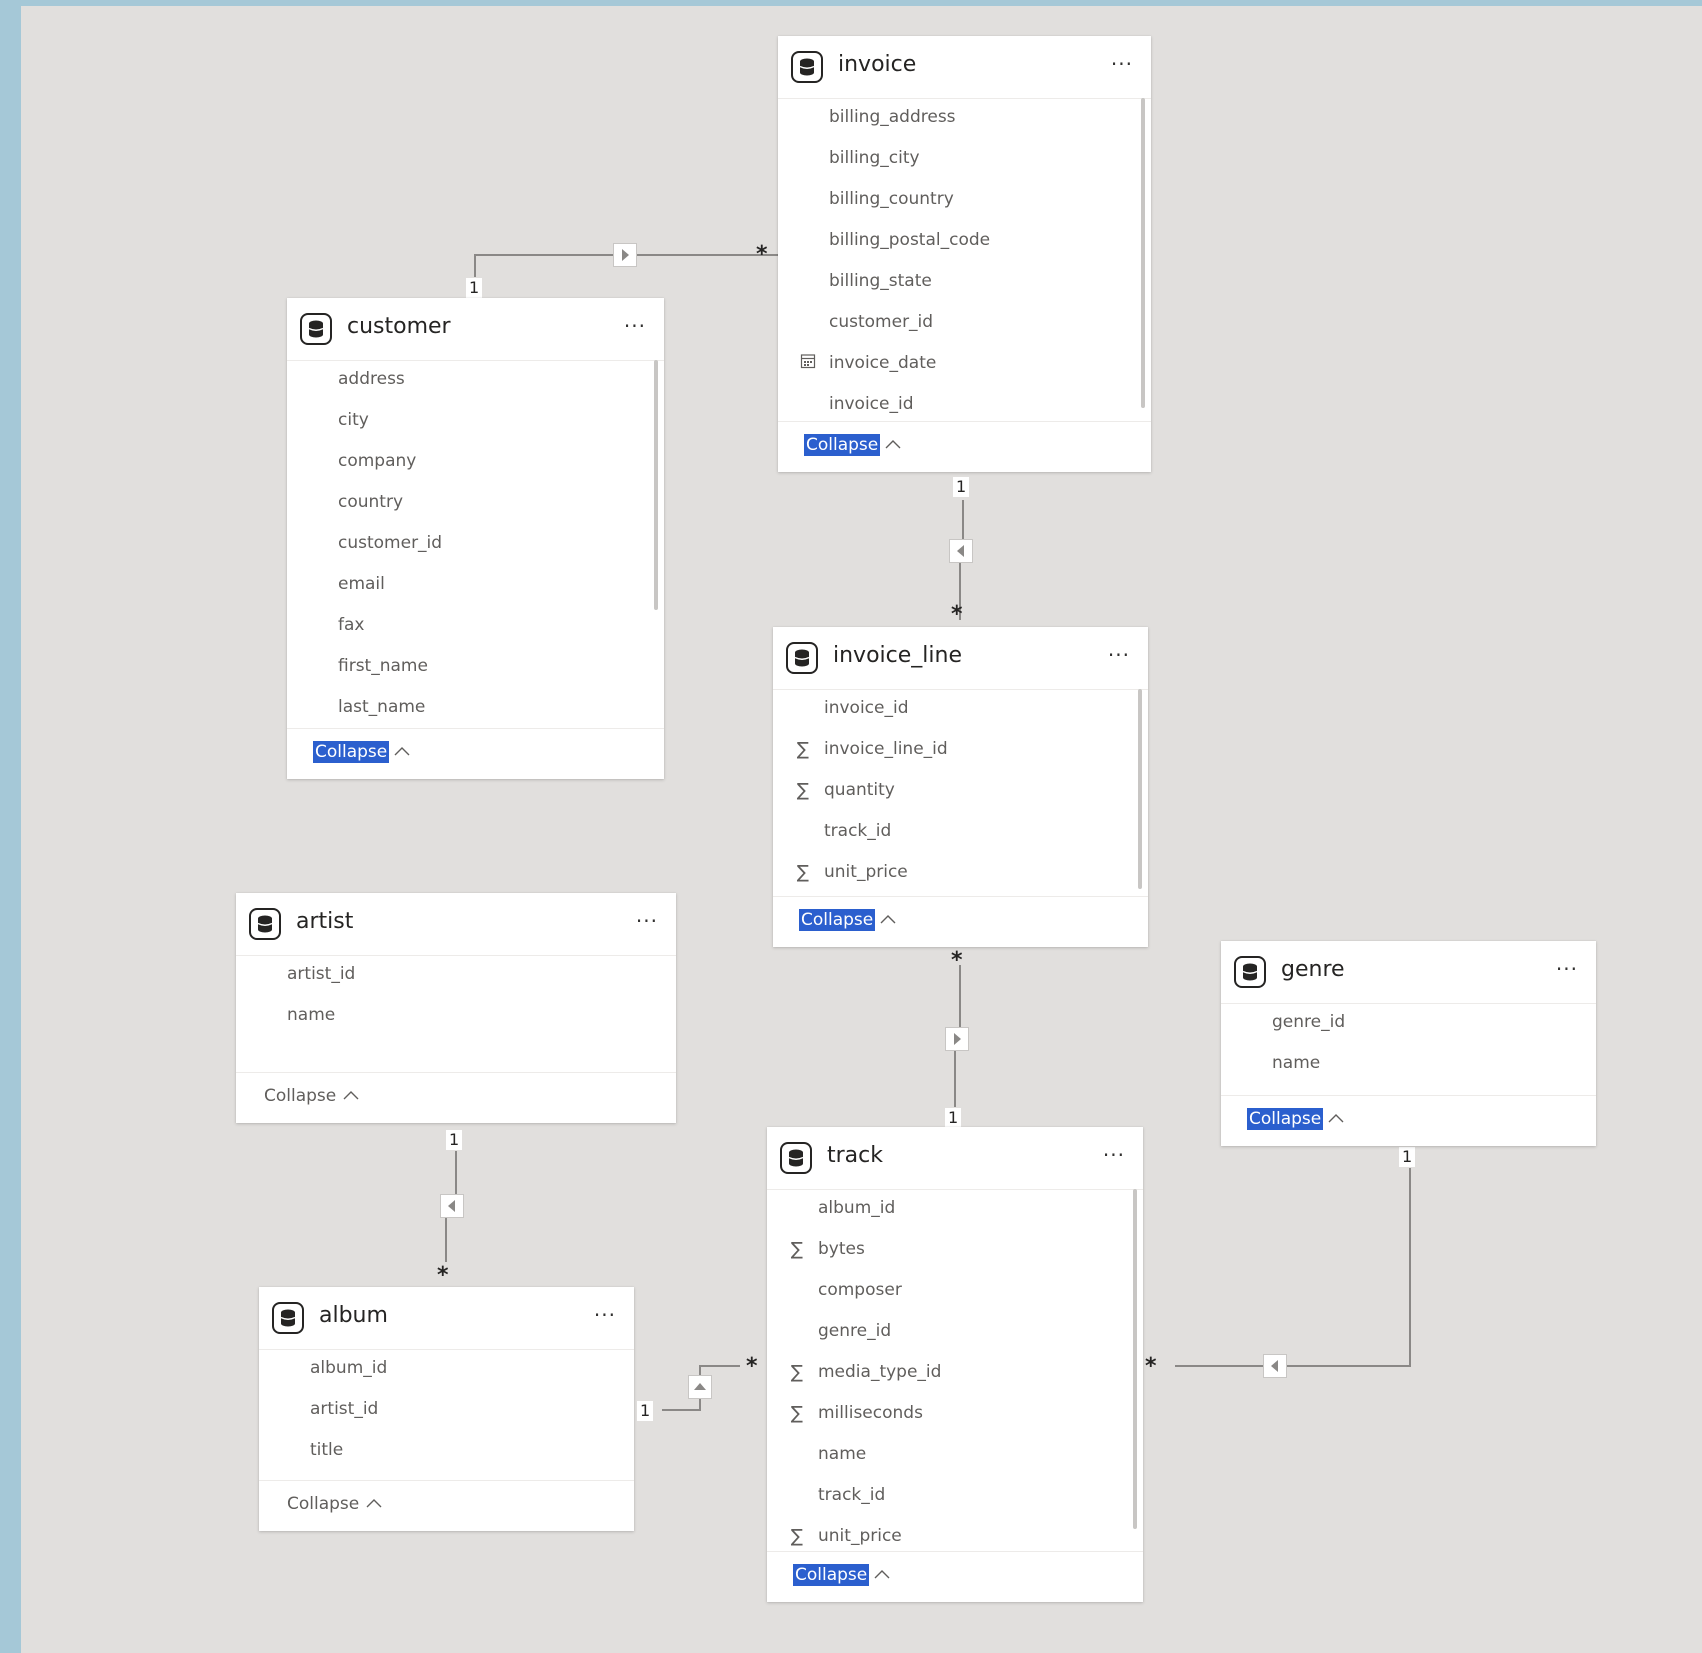  I want to click on field-row: ∑ milliseconds, so click(955, 1415).